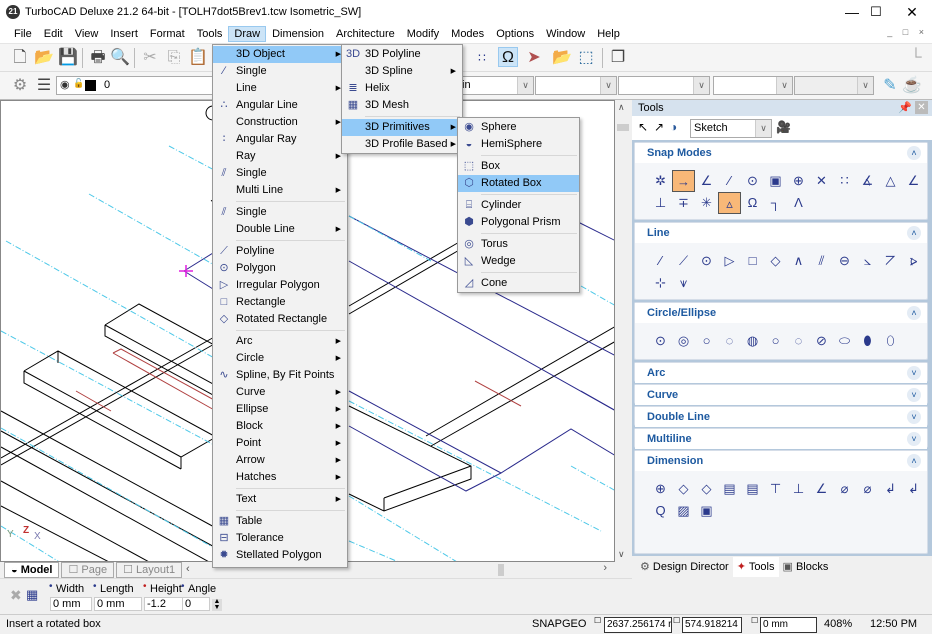 The height and width of the screenshot is (634, 932). What do you see at coordinates (402, 105) in the screenshot?
I see `menu-item-3d-mesh: ▦ 3D Mesh` at bounding box center [402, 105].